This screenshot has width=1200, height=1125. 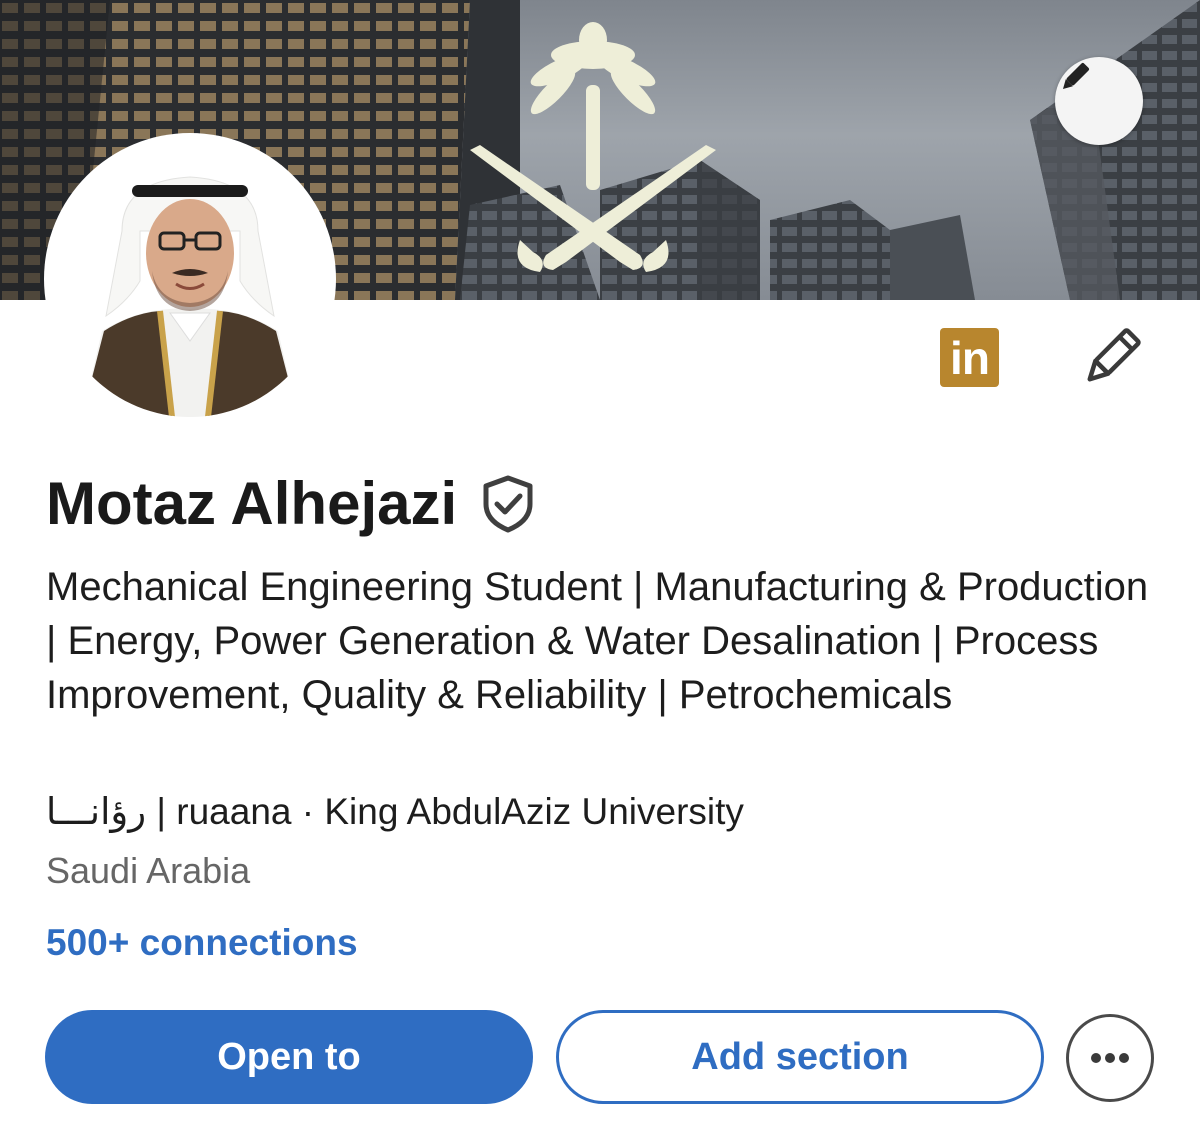 I want to click on more-button, so click(x=1110, y=1058).